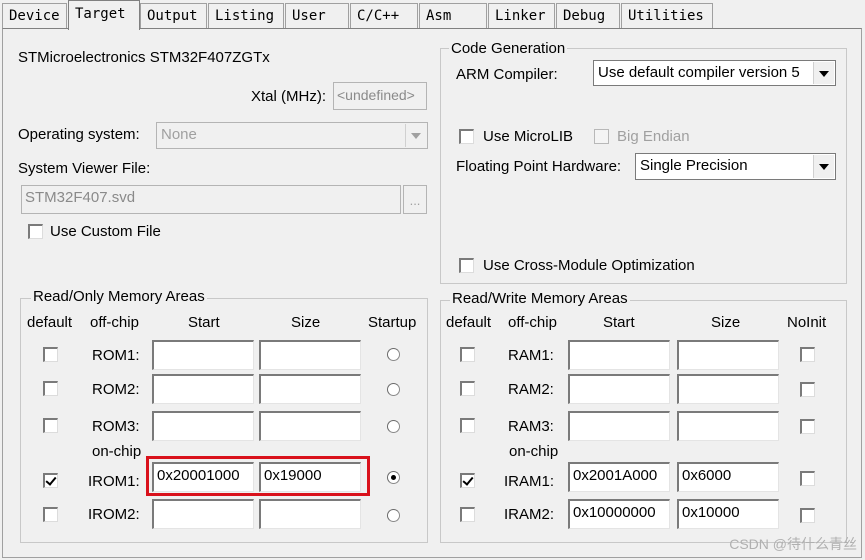  I want to click on irom2-startup-radio, so click(393, 515).